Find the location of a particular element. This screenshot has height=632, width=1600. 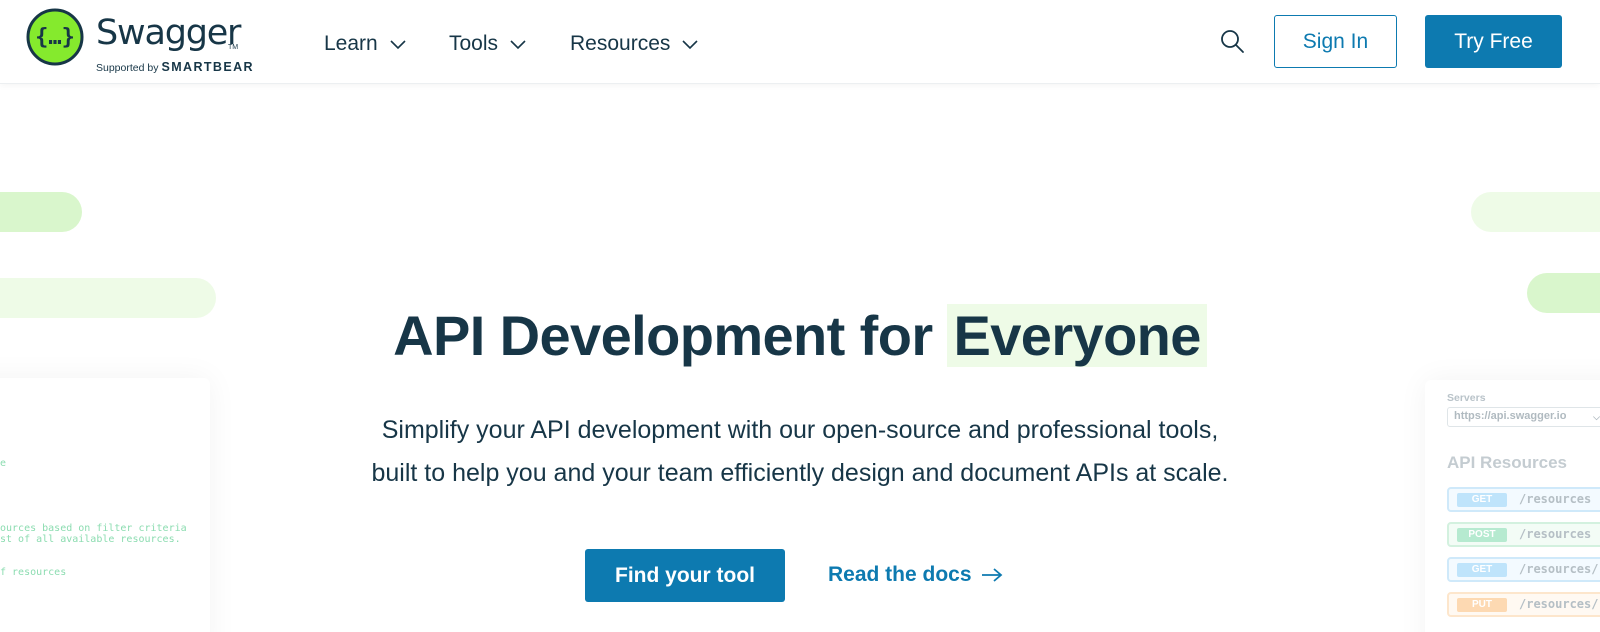

nav-tools: Tools is located at coordinates (488, 44).